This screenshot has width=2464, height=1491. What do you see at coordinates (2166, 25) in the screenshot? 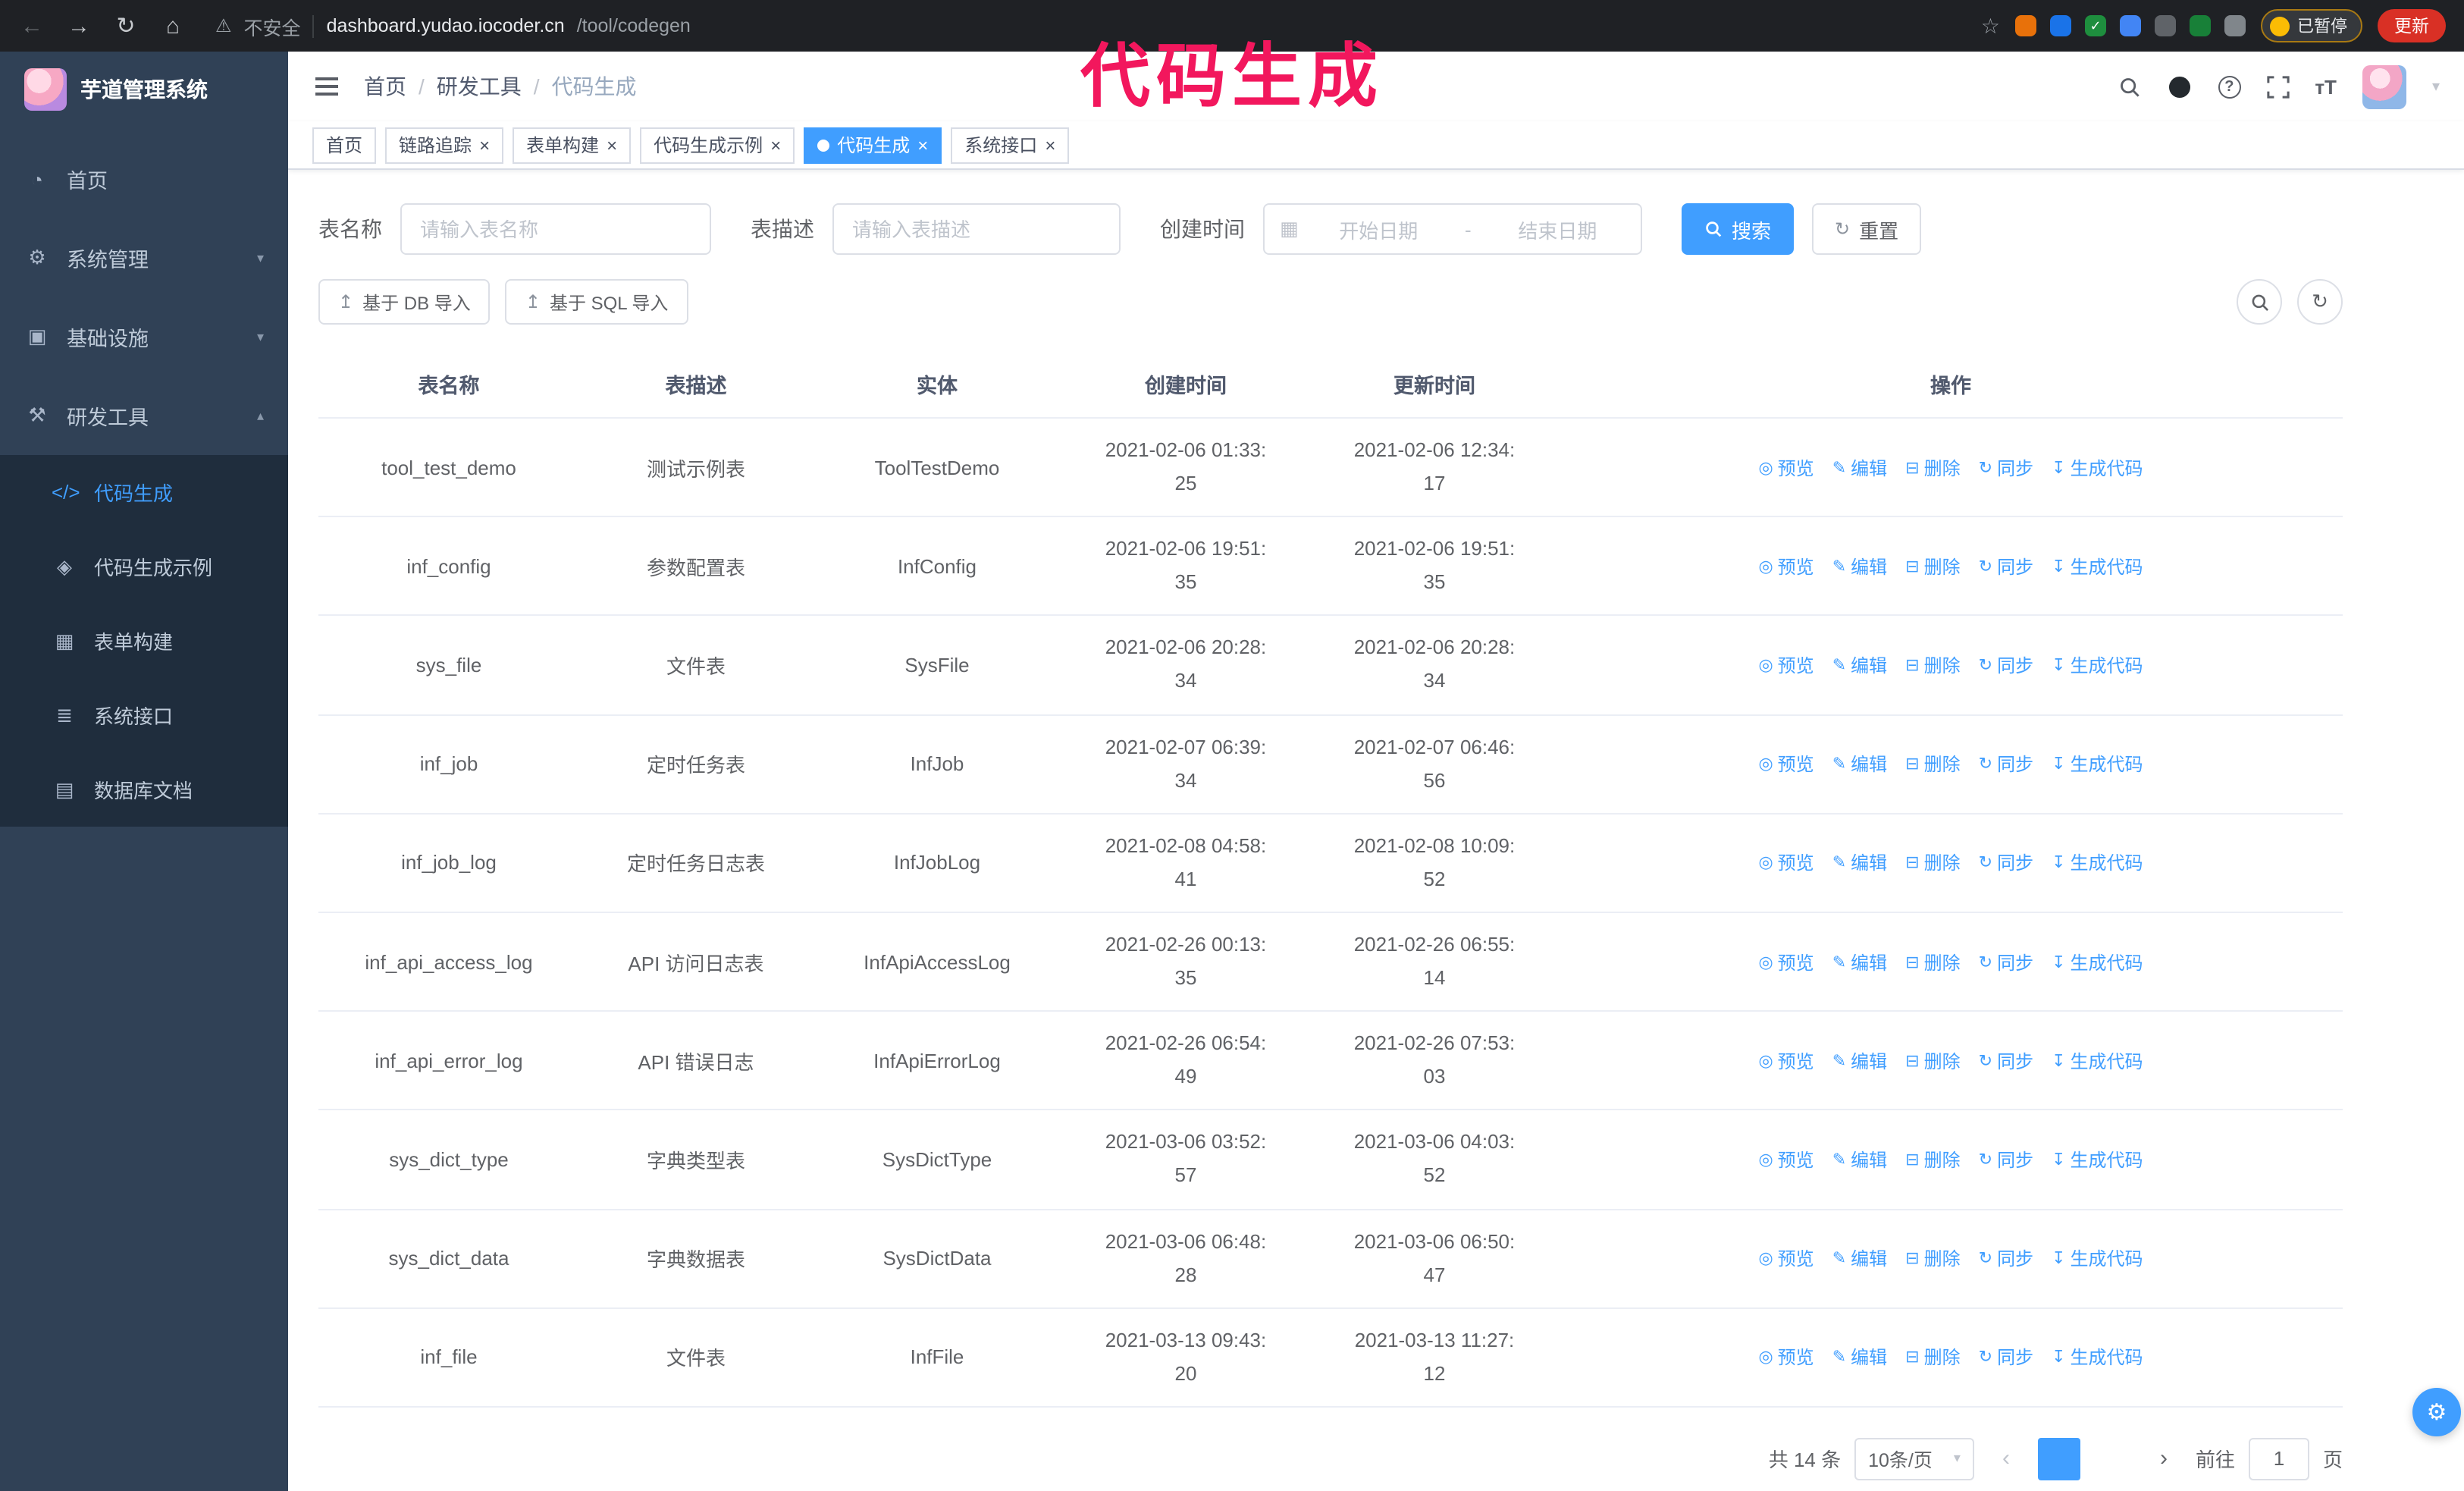
I see `extension-dark-icon` at bounding box center [2166, 25].